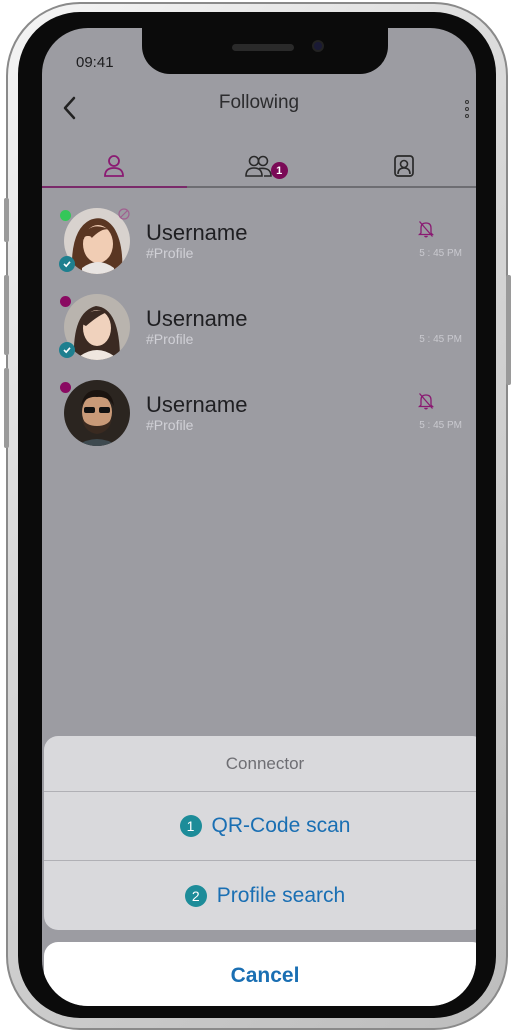 The width and height of the screenshot is (515, 1033). Describe the element at coordinates (6, 315) in the screenshot. I see `volume-up-button` at that location.